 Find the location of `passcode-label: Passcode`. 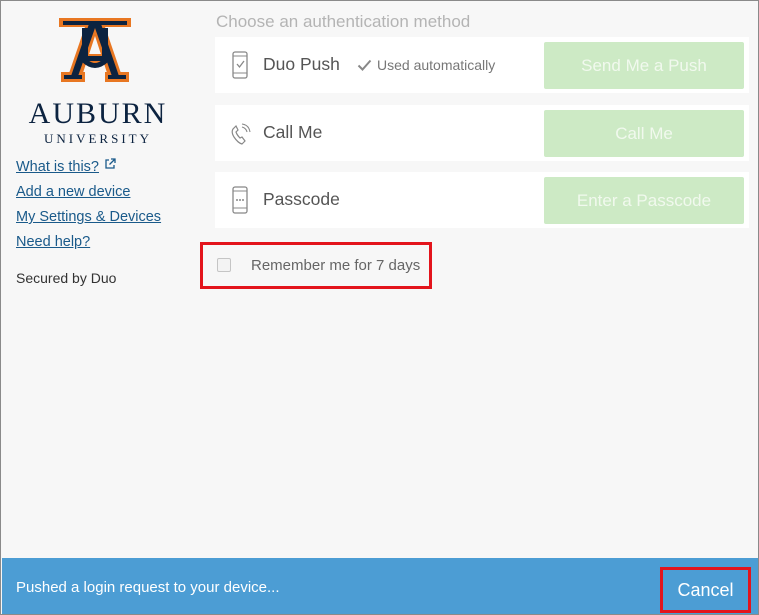

passcode-label: Passcode is located at coordinates (301, 199).